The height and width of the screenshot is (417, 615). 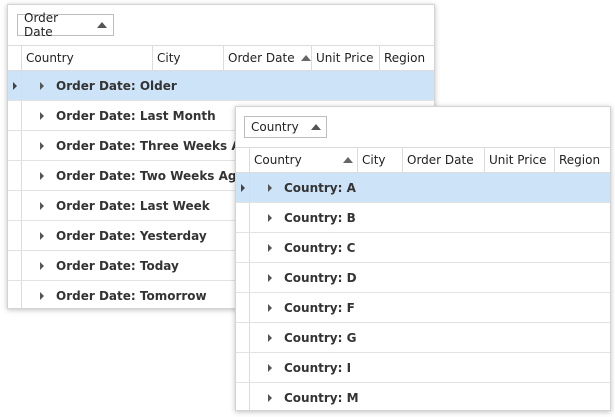 What do you see at coordinates (275, 127) in the screenshot?
I see `group-chip-label: Country` at bounding box center [275, 127].